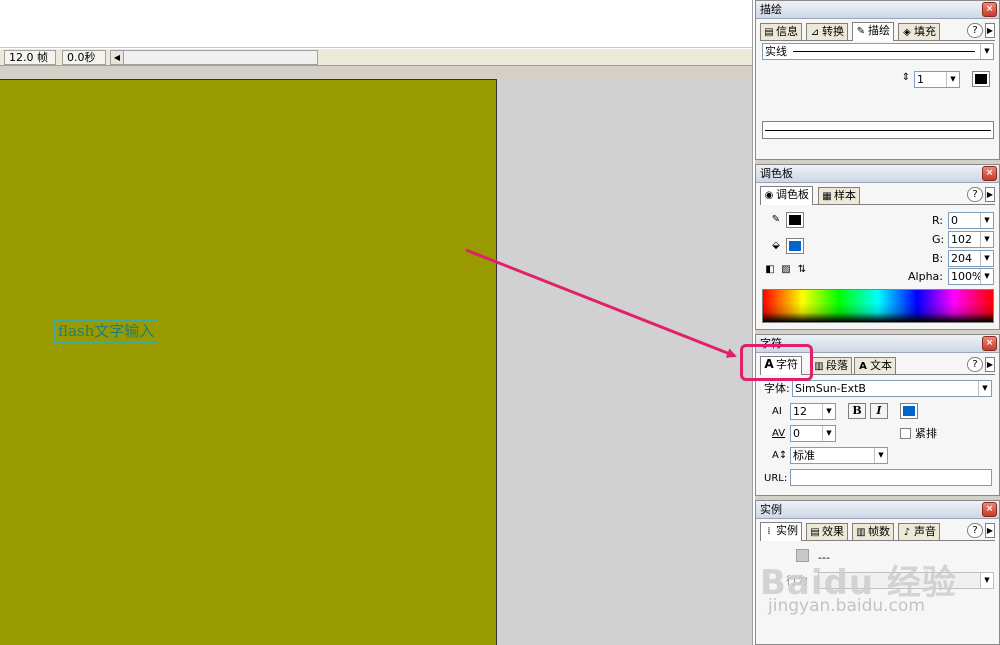 The height and width of the screenshot is (645, 1000). I want to click on blue-value: 204, so click(961, 258).